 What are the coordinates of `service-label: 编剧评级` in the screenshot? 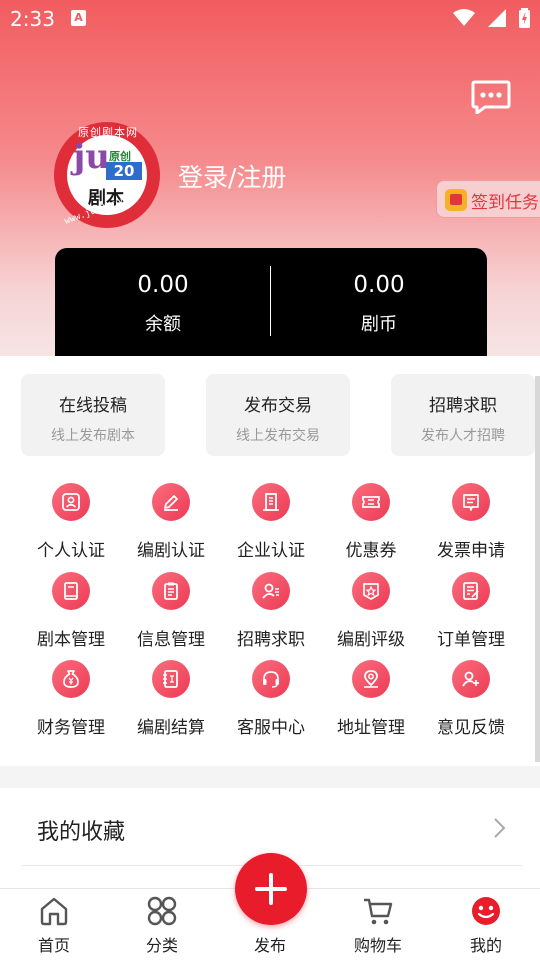 It's located at (371, 640).